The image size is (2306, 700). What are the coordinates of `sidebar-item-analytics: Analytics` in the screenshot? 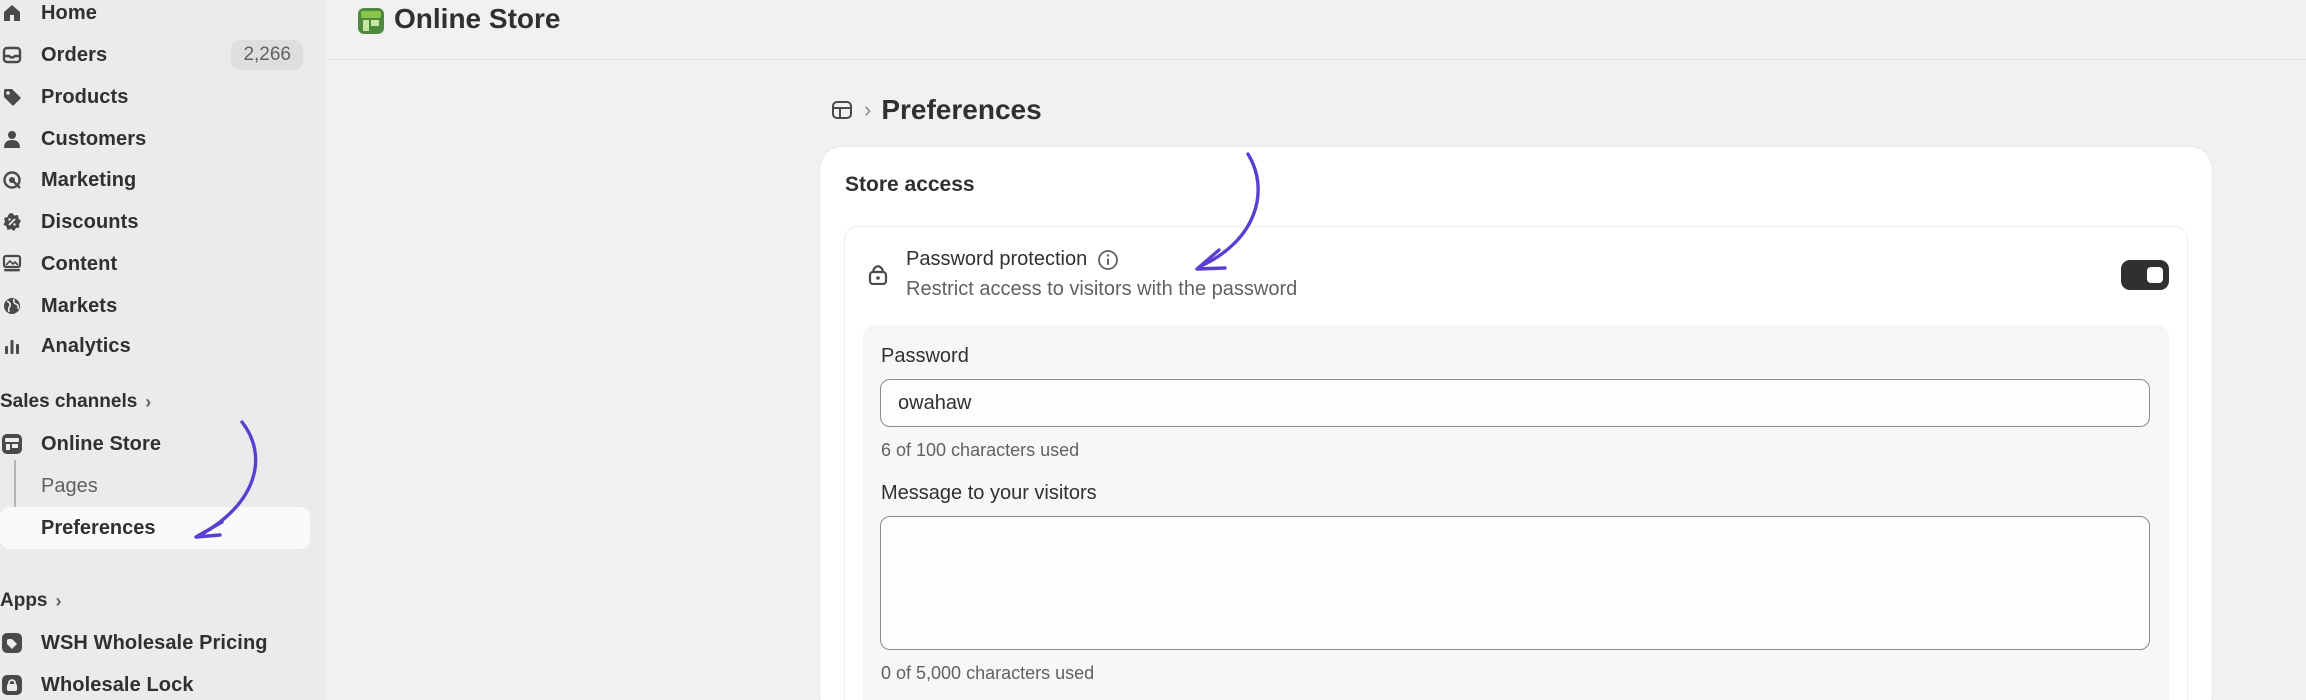 It's located at (155, 346).